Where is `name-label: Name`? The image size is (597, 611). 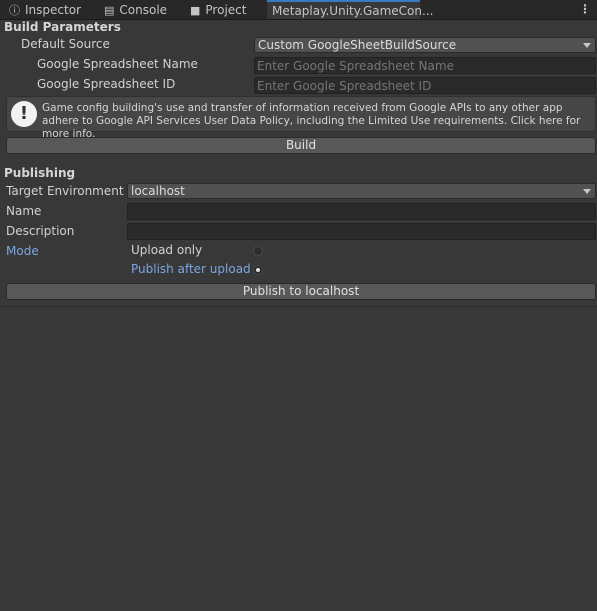 name-label: Name is located at coordinates (24, 211).